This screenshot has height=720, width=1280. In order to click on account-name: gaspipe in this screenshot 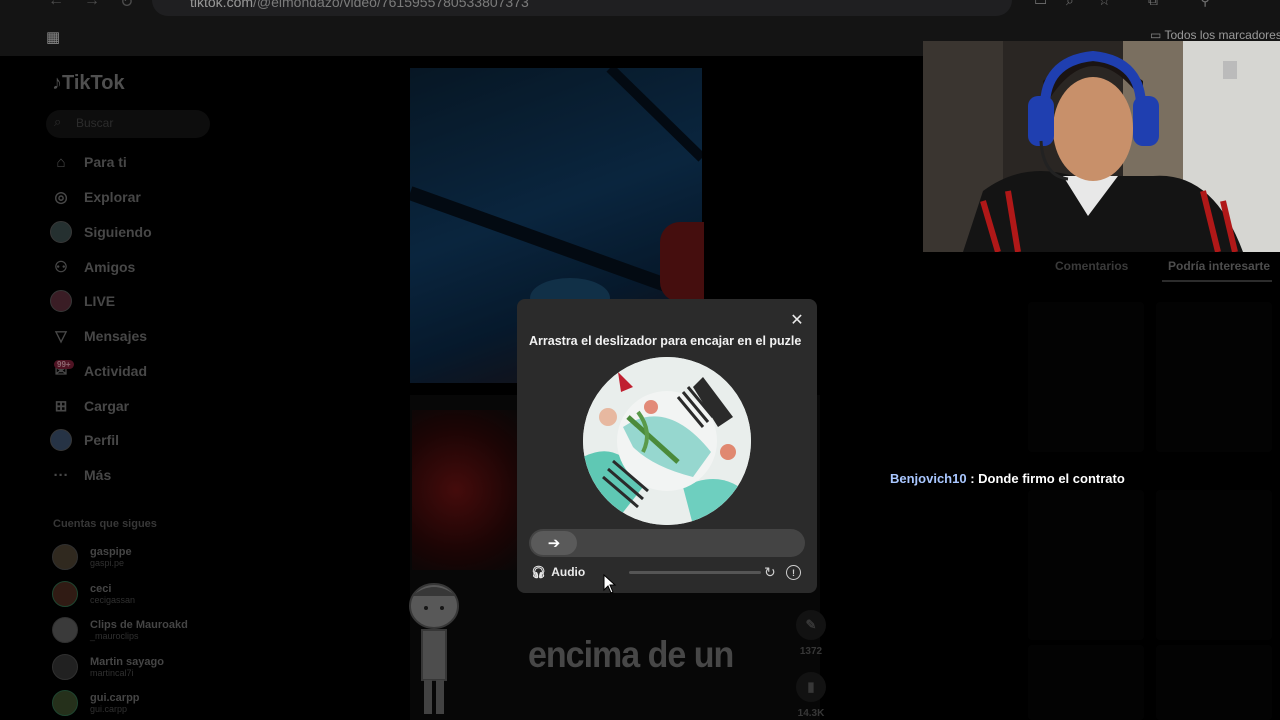, I will do `click(111, 552)`.